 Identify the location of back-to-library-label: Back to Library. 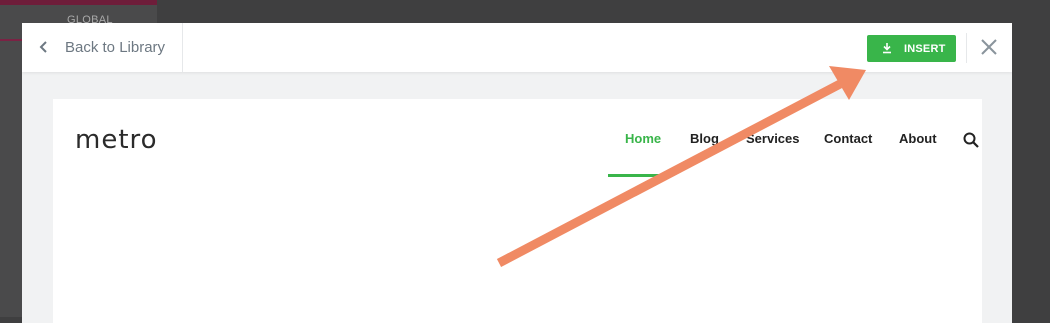
(115, 47).